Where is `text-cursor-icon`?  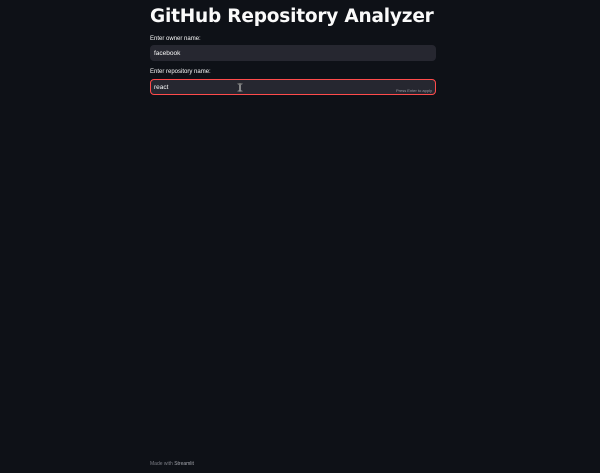 text-cursor-icon is located at coordinates (240, 87).